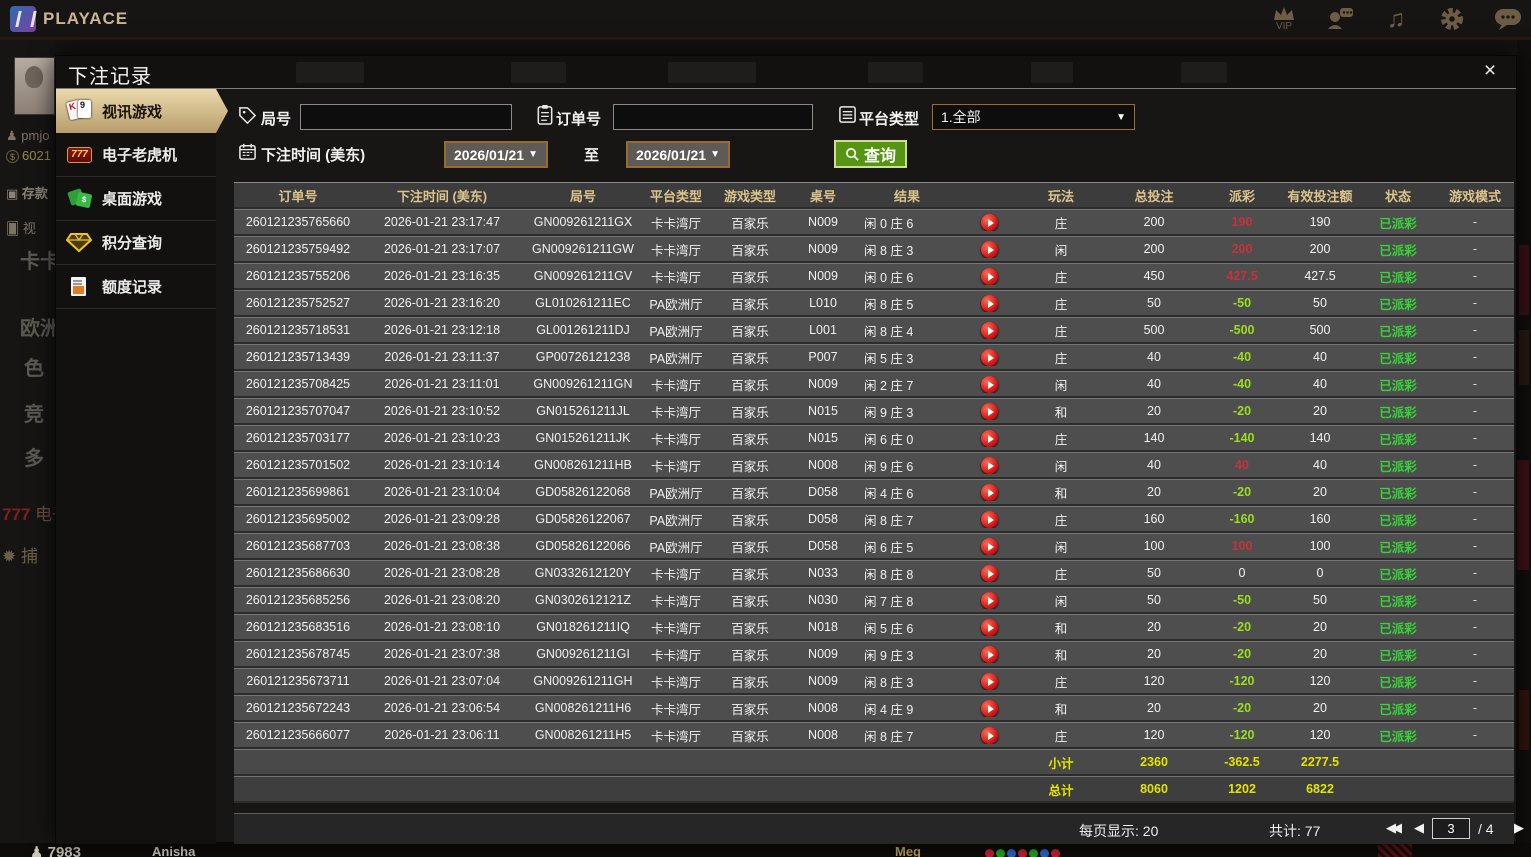  Describe the element at coordinates (871, 154) in the screenshot. I see `query-button: 查询` at that location.